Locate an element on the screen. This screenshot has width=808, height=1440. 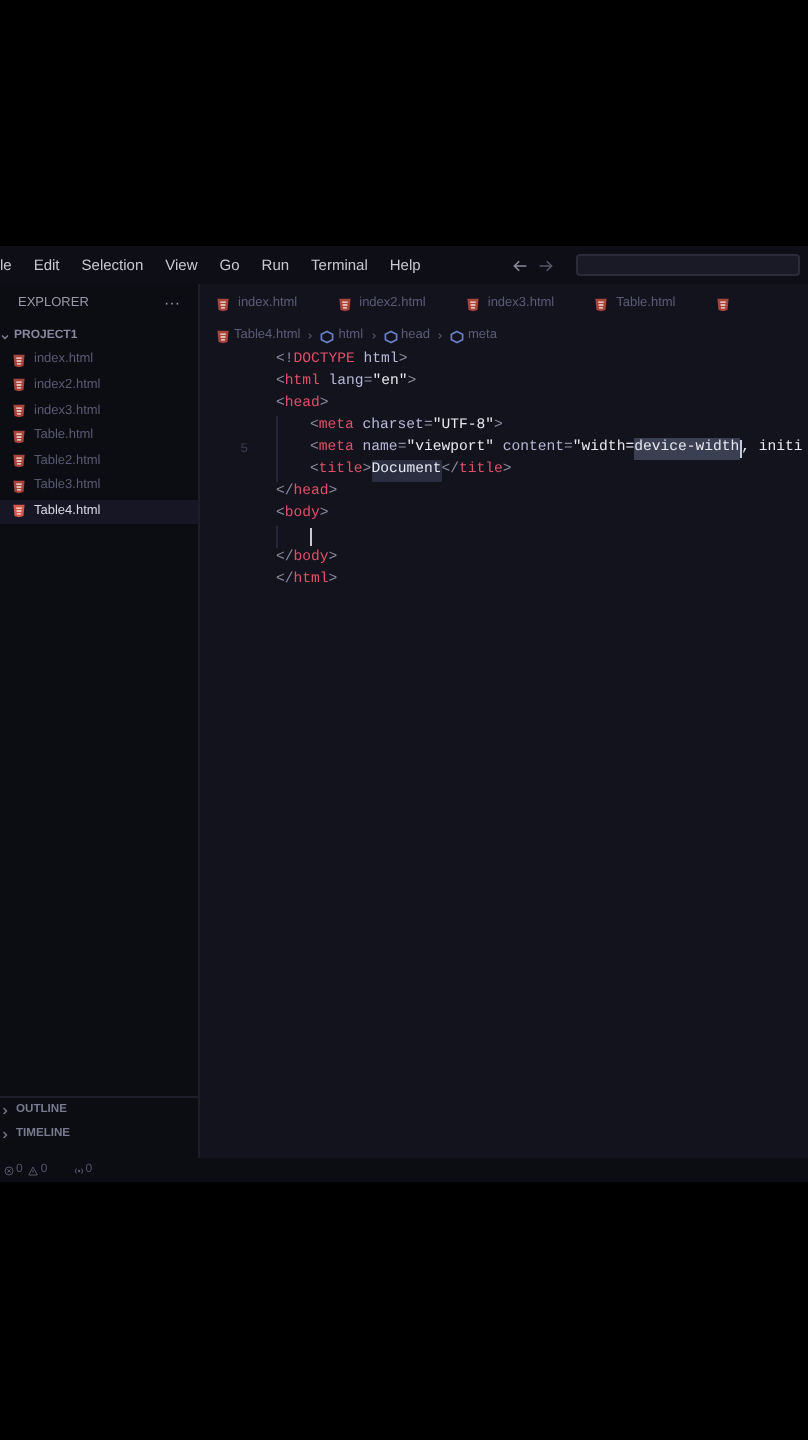
forward-arrow-icon is located at coordinates (546, 265).